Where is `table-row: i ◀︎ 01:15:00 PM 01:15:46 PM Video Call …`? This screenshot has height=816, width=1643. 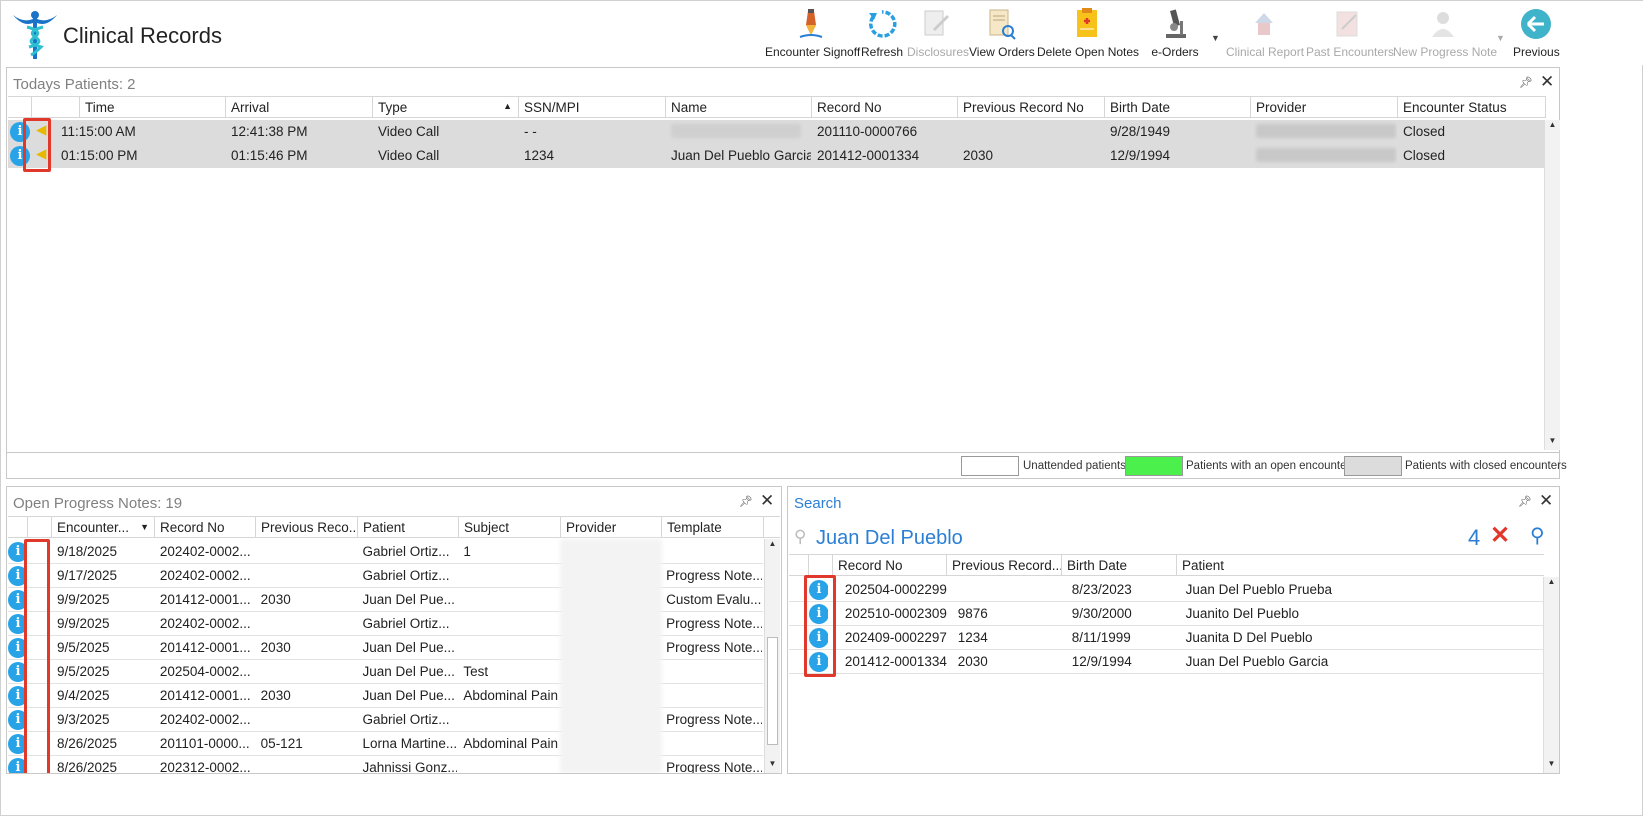 table-row: i ◀︎ 01:15:00 PM 01:15:46 PM Video Call … is located at coordinates (777, 156).